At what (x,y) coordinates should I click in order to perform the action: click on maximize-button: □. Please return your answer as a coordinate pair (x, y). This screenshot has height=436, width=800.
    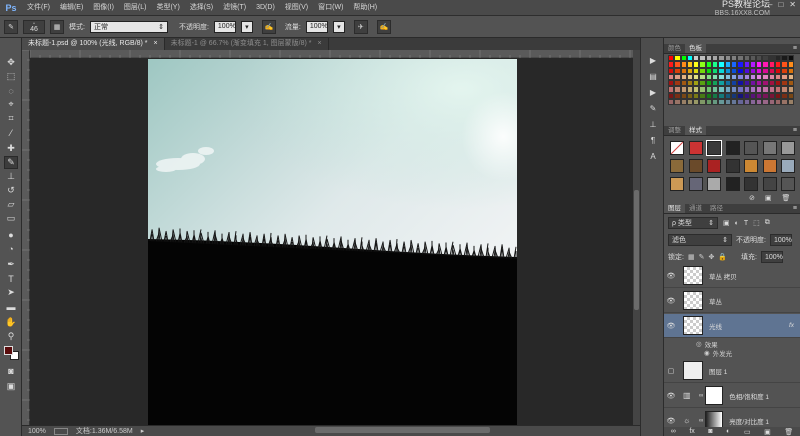
    Looking at the image, I should click on (780, 4).